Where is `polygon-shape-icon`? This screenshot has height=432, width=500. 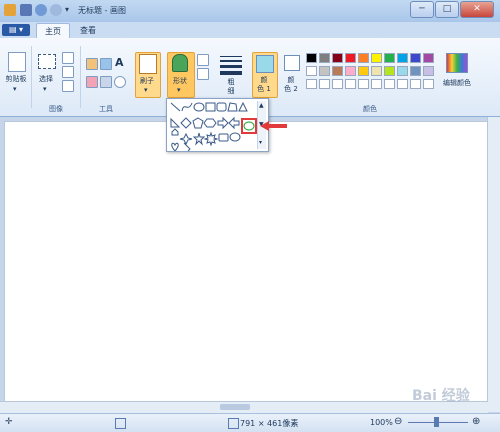
polygon-shape-icon is located at coordinates (232, 107).